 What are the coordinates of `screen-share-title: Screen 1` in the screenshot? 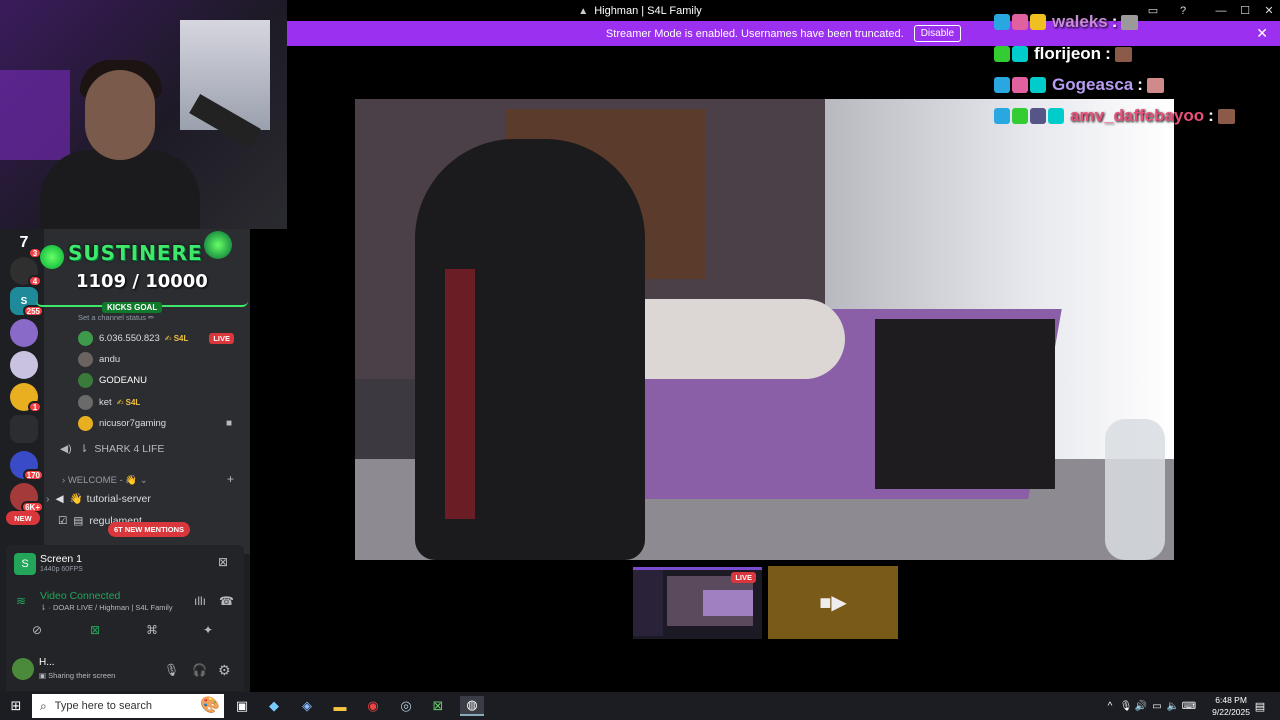 It's located at (61, 559).